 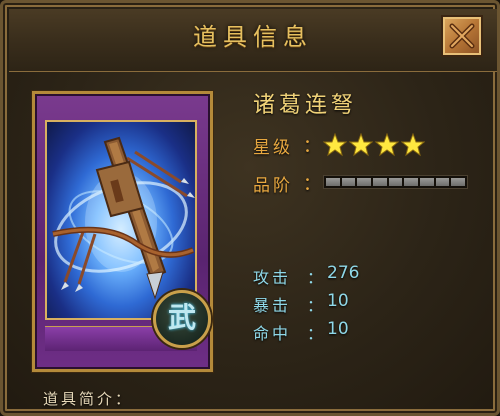 I want to click on panel-title: 道具信息, so click(x=253, y=37).